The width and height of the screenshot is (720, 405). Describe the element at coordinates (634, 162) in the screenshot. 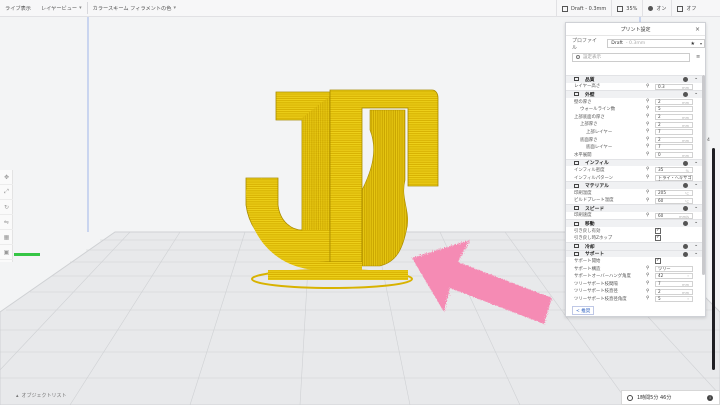

I see `settings-category: インフィル ⌄` at that location.